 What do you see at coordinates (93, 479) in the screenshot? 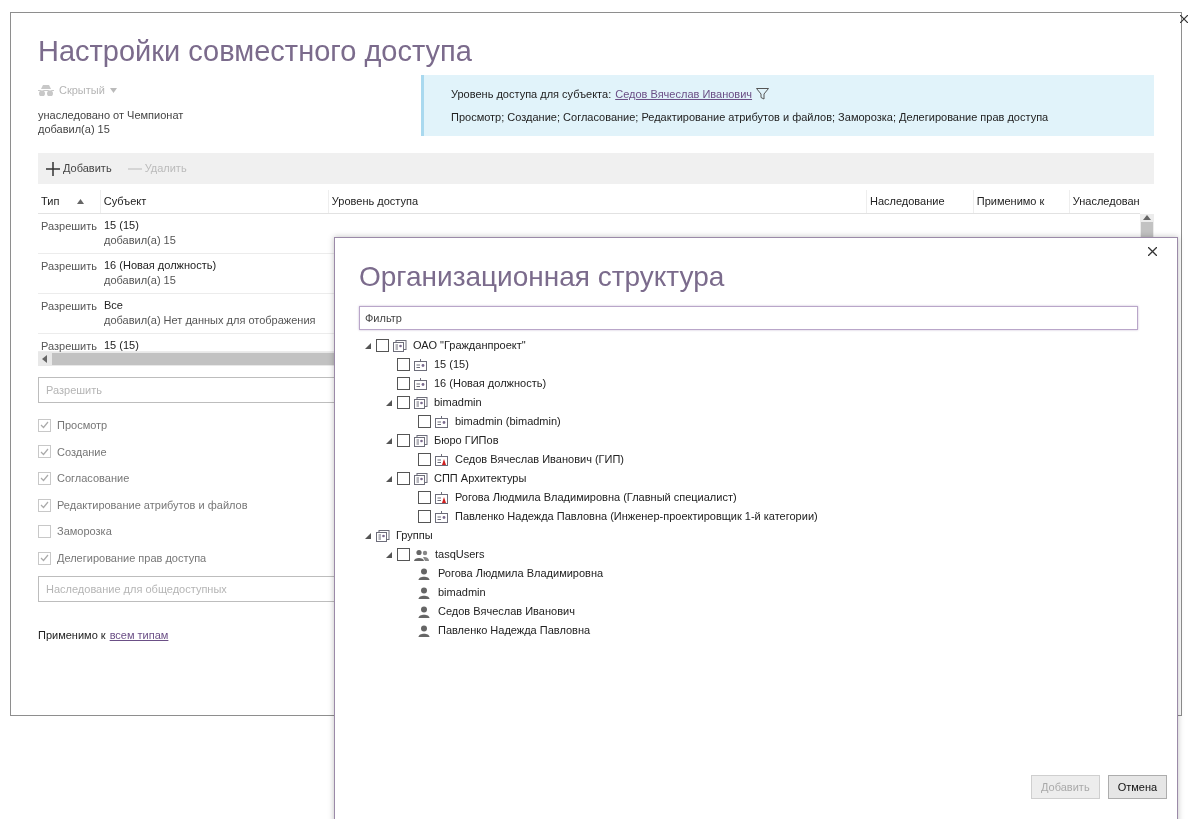
I see `checkbox-label: Согласование` at bounding box center [93, 479].